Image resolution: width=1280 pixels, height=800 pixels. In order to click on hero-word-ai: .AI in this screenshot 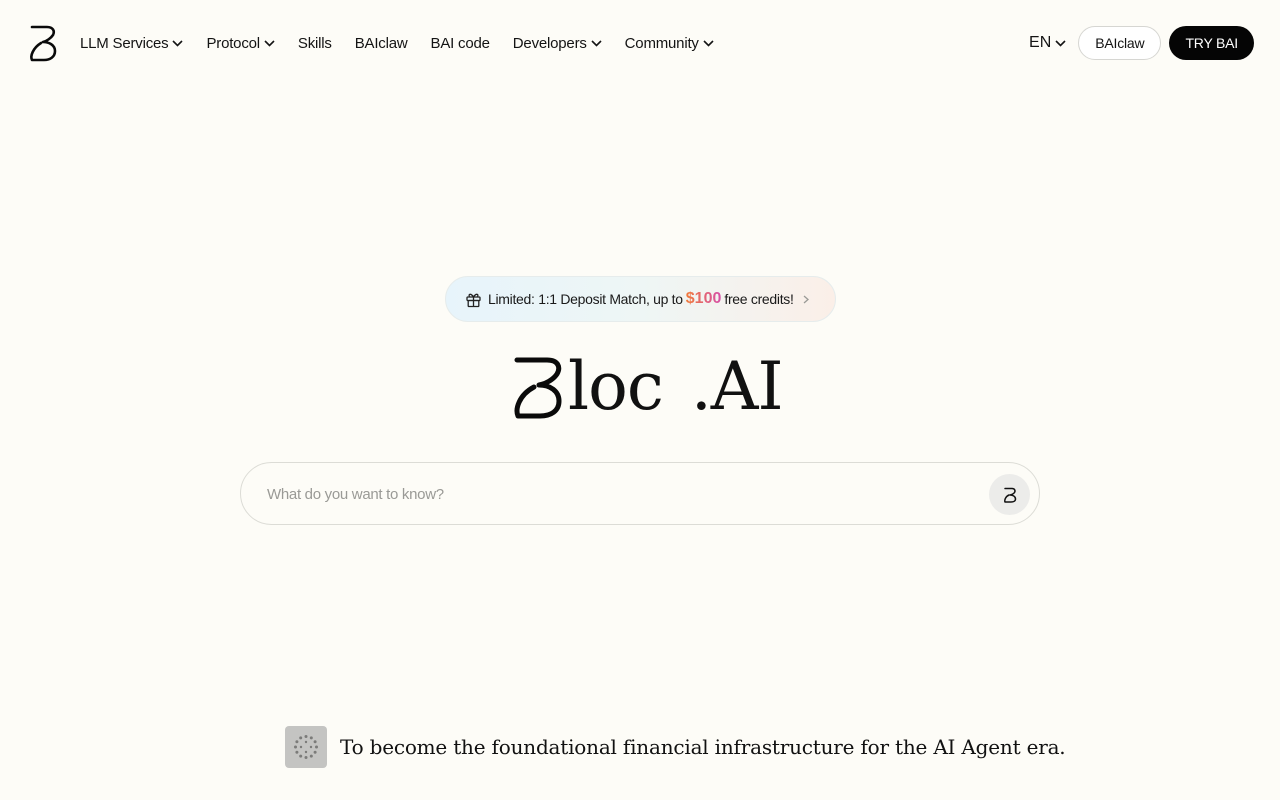, I will do `click(737, 386)`.